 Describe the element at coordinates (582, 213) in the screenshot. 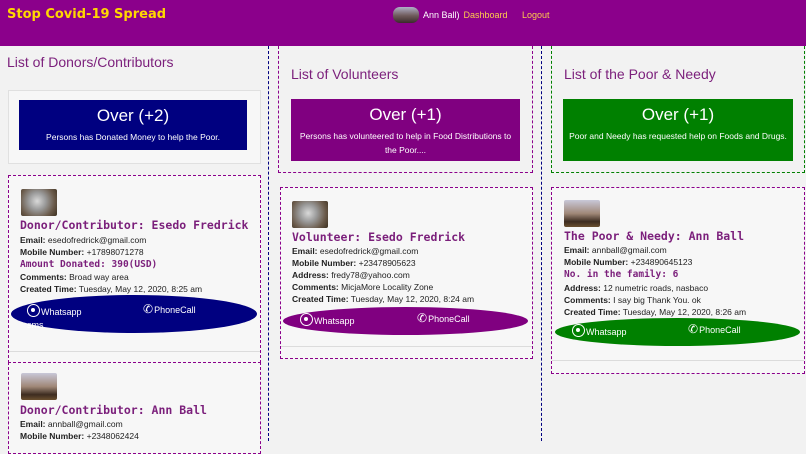

I see `needy-photo` at that location.